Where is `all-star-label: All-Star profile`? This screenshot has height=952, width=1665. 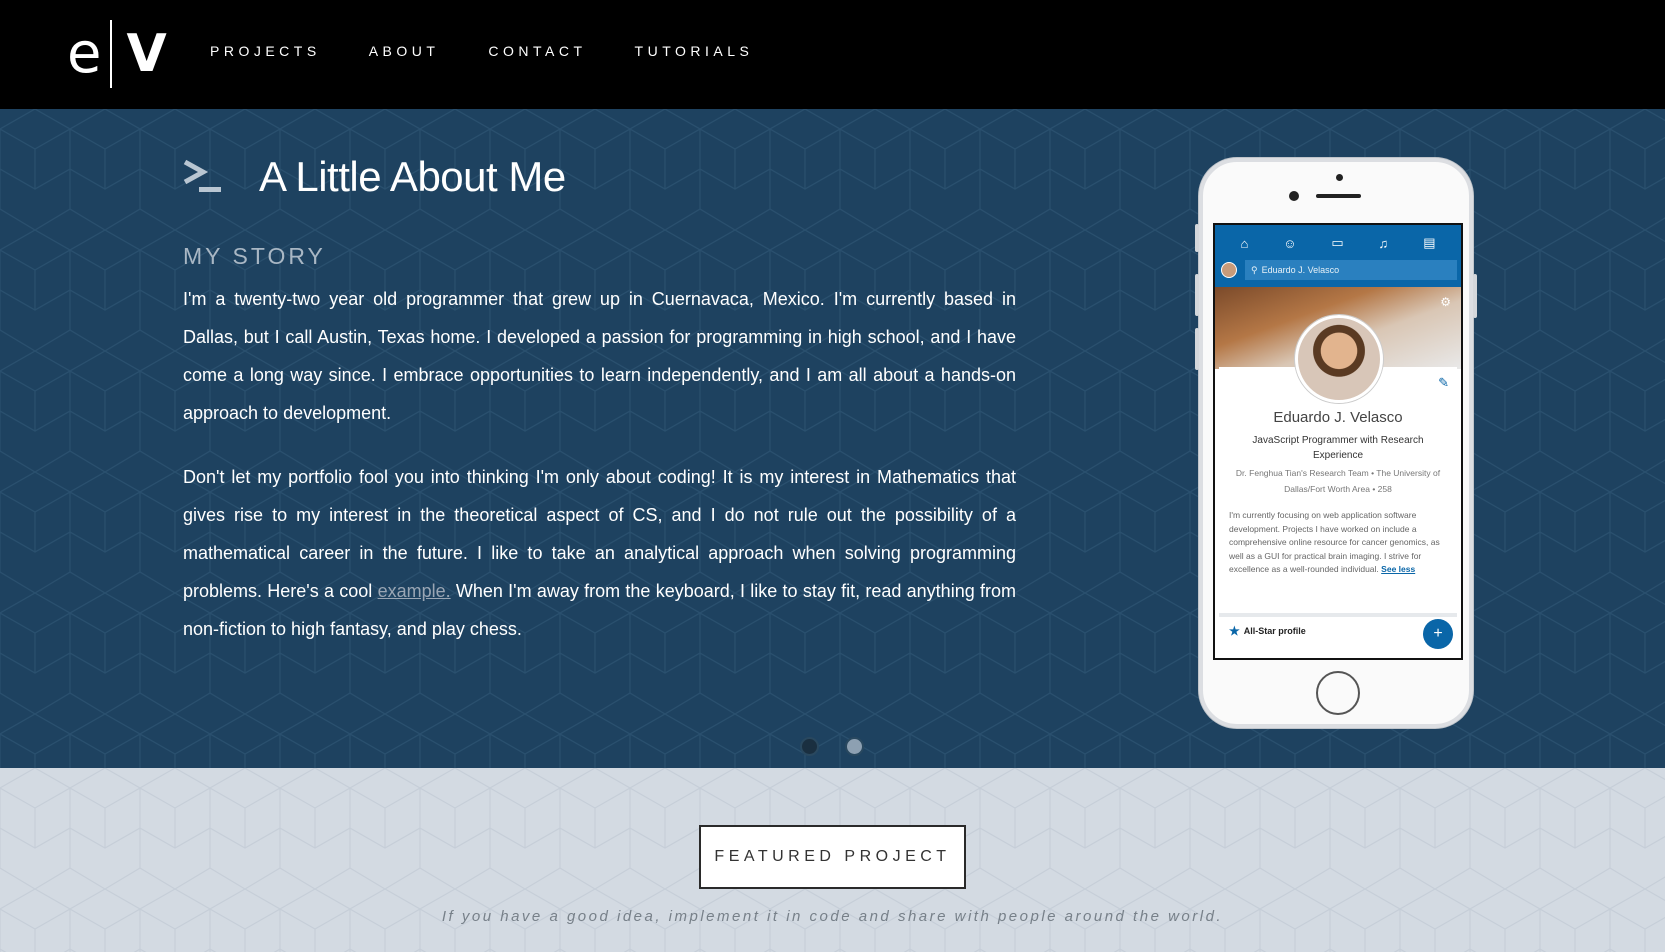
all-star-label: All-Star profile is located at coordinates (1274, 631).